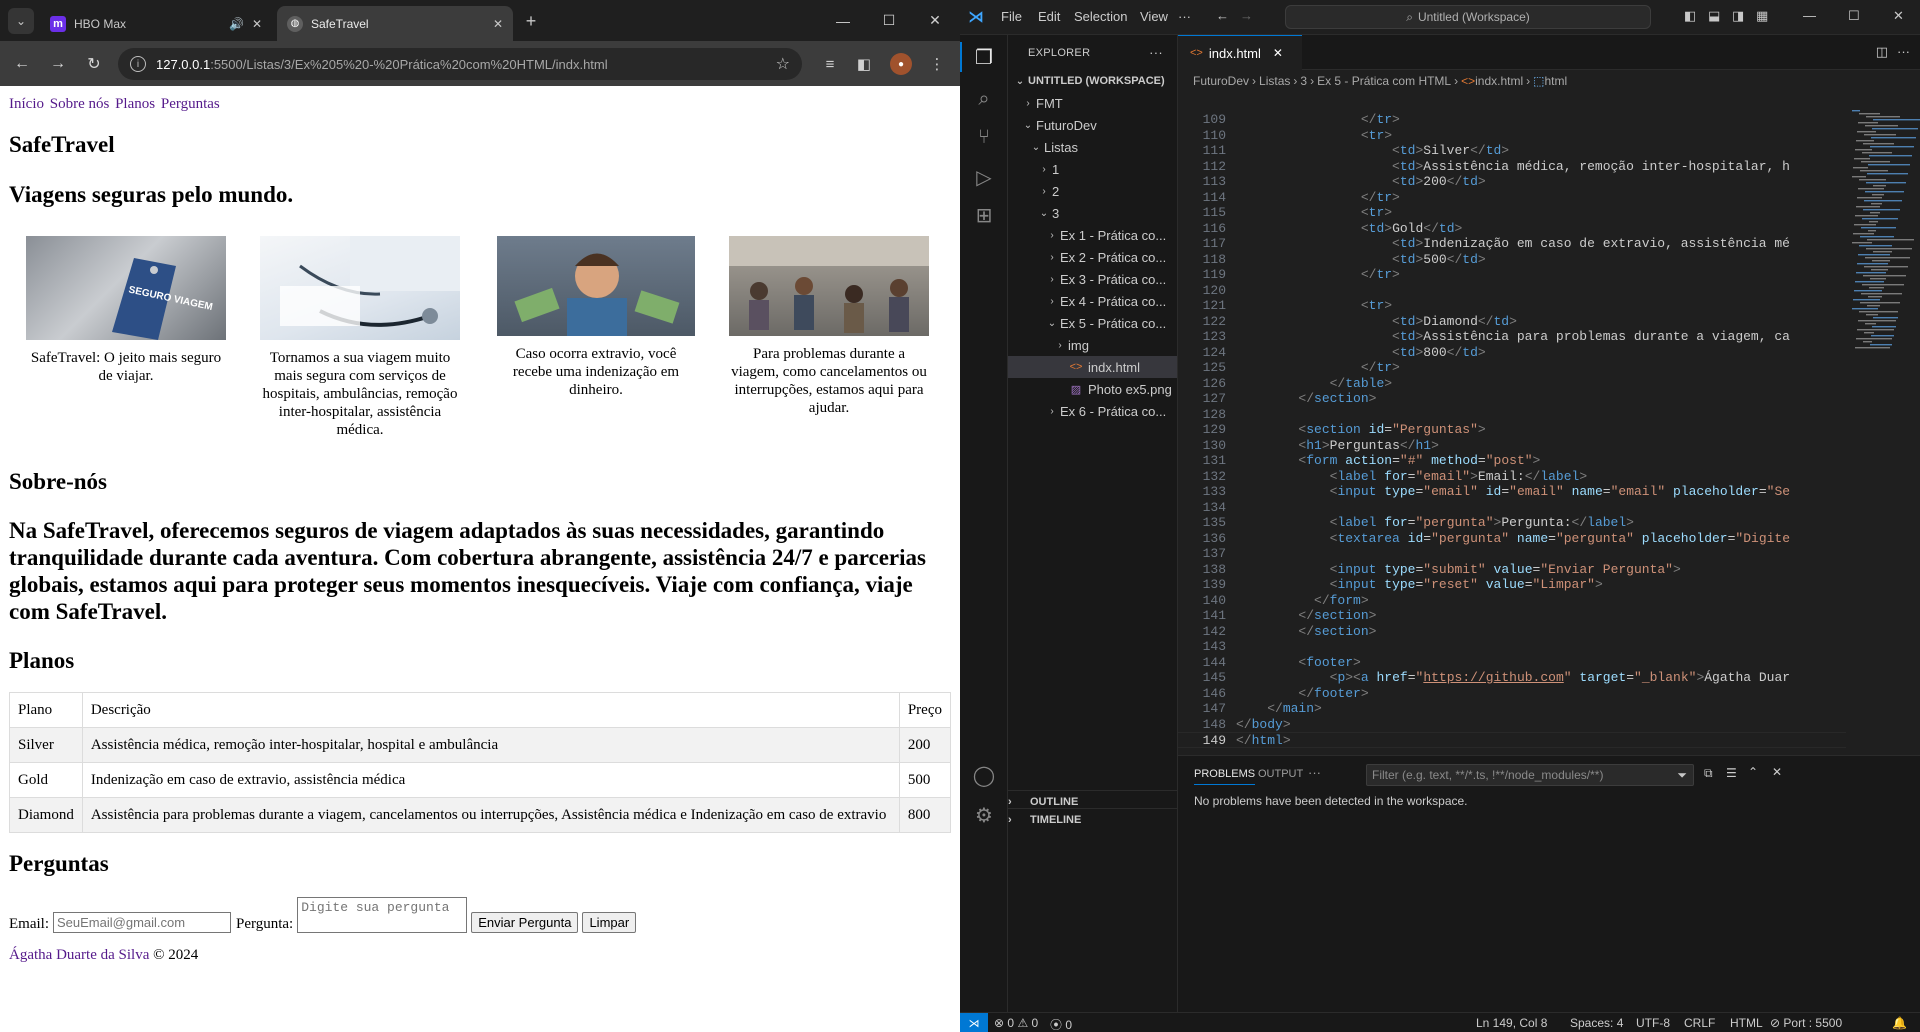 The width and height of the screenshot is (1920, 1032). Describe the element at coordinates (1092, 169) in the screenshot. I see `tree-item: › 1` at that location.